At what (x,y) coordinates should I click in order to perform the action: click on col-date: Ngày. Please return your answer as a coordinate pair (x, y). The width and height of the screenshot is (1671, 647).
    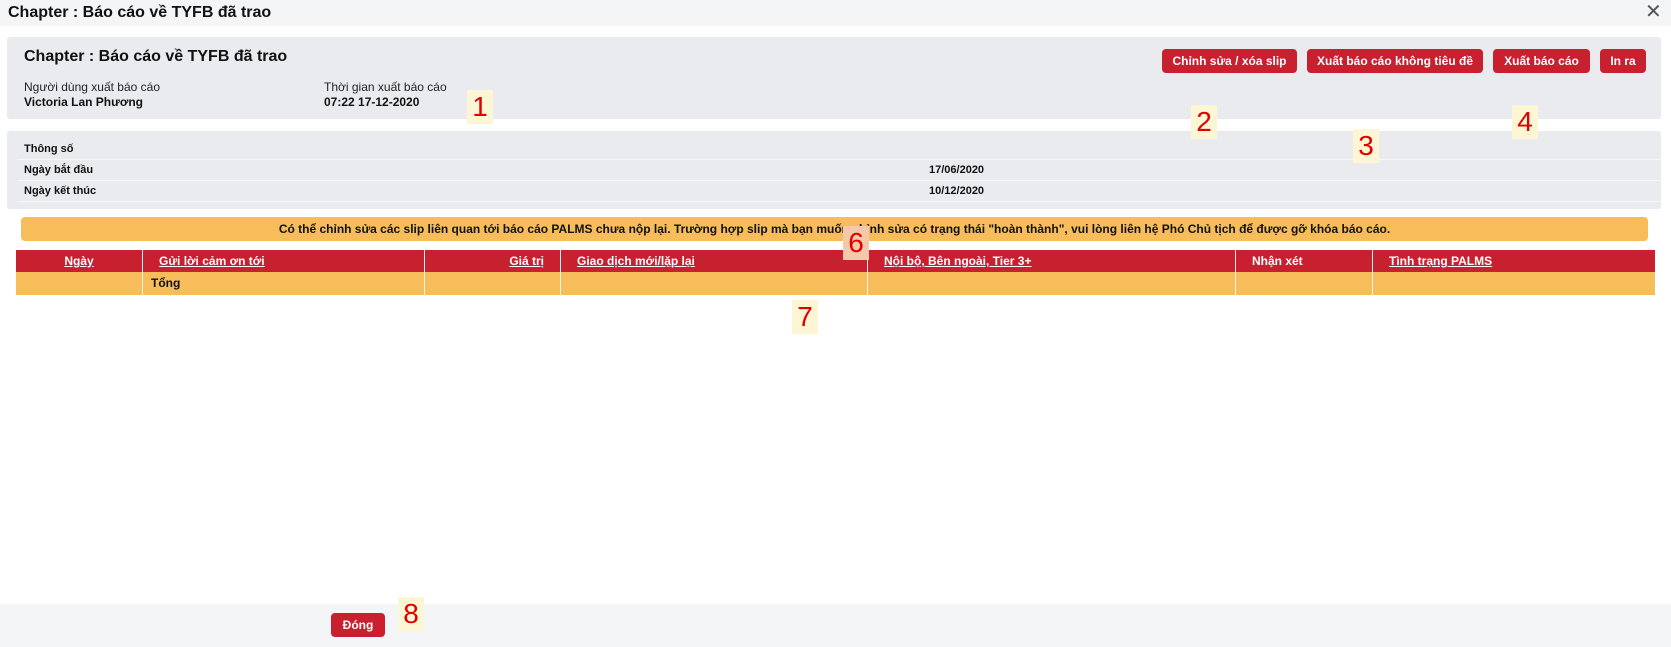
    Looking at the image, I should click on (79, 261).